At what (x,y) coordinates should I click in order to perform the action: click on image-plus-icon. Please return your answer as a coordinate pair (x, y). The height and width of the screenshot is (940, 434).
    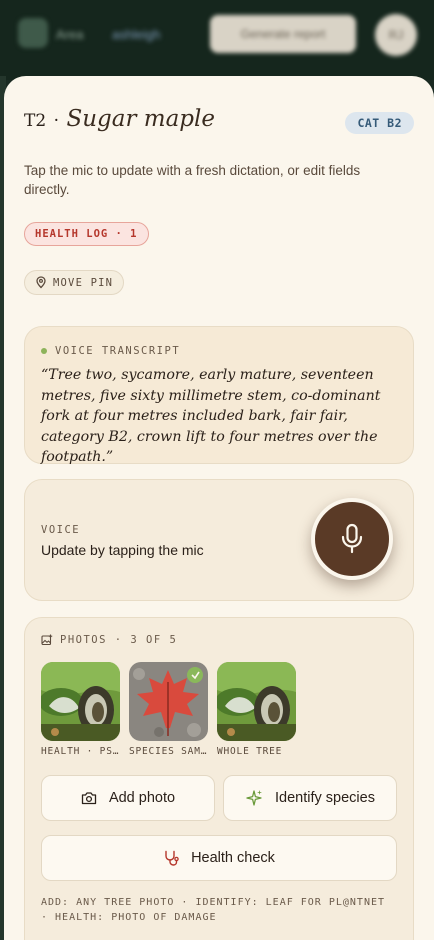
    Looking at the image, I should click on (47, 640).